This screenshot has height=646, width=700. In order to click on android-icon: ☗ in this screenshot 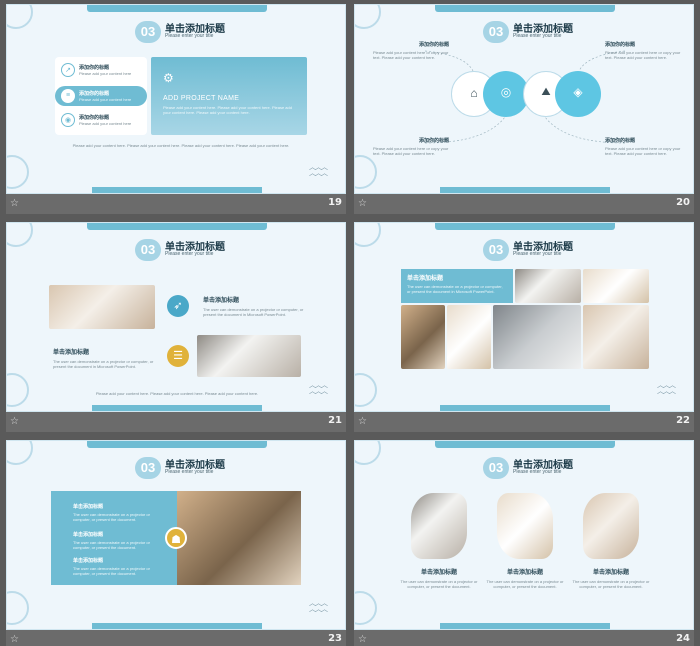, I will do `click(176, 538)`.